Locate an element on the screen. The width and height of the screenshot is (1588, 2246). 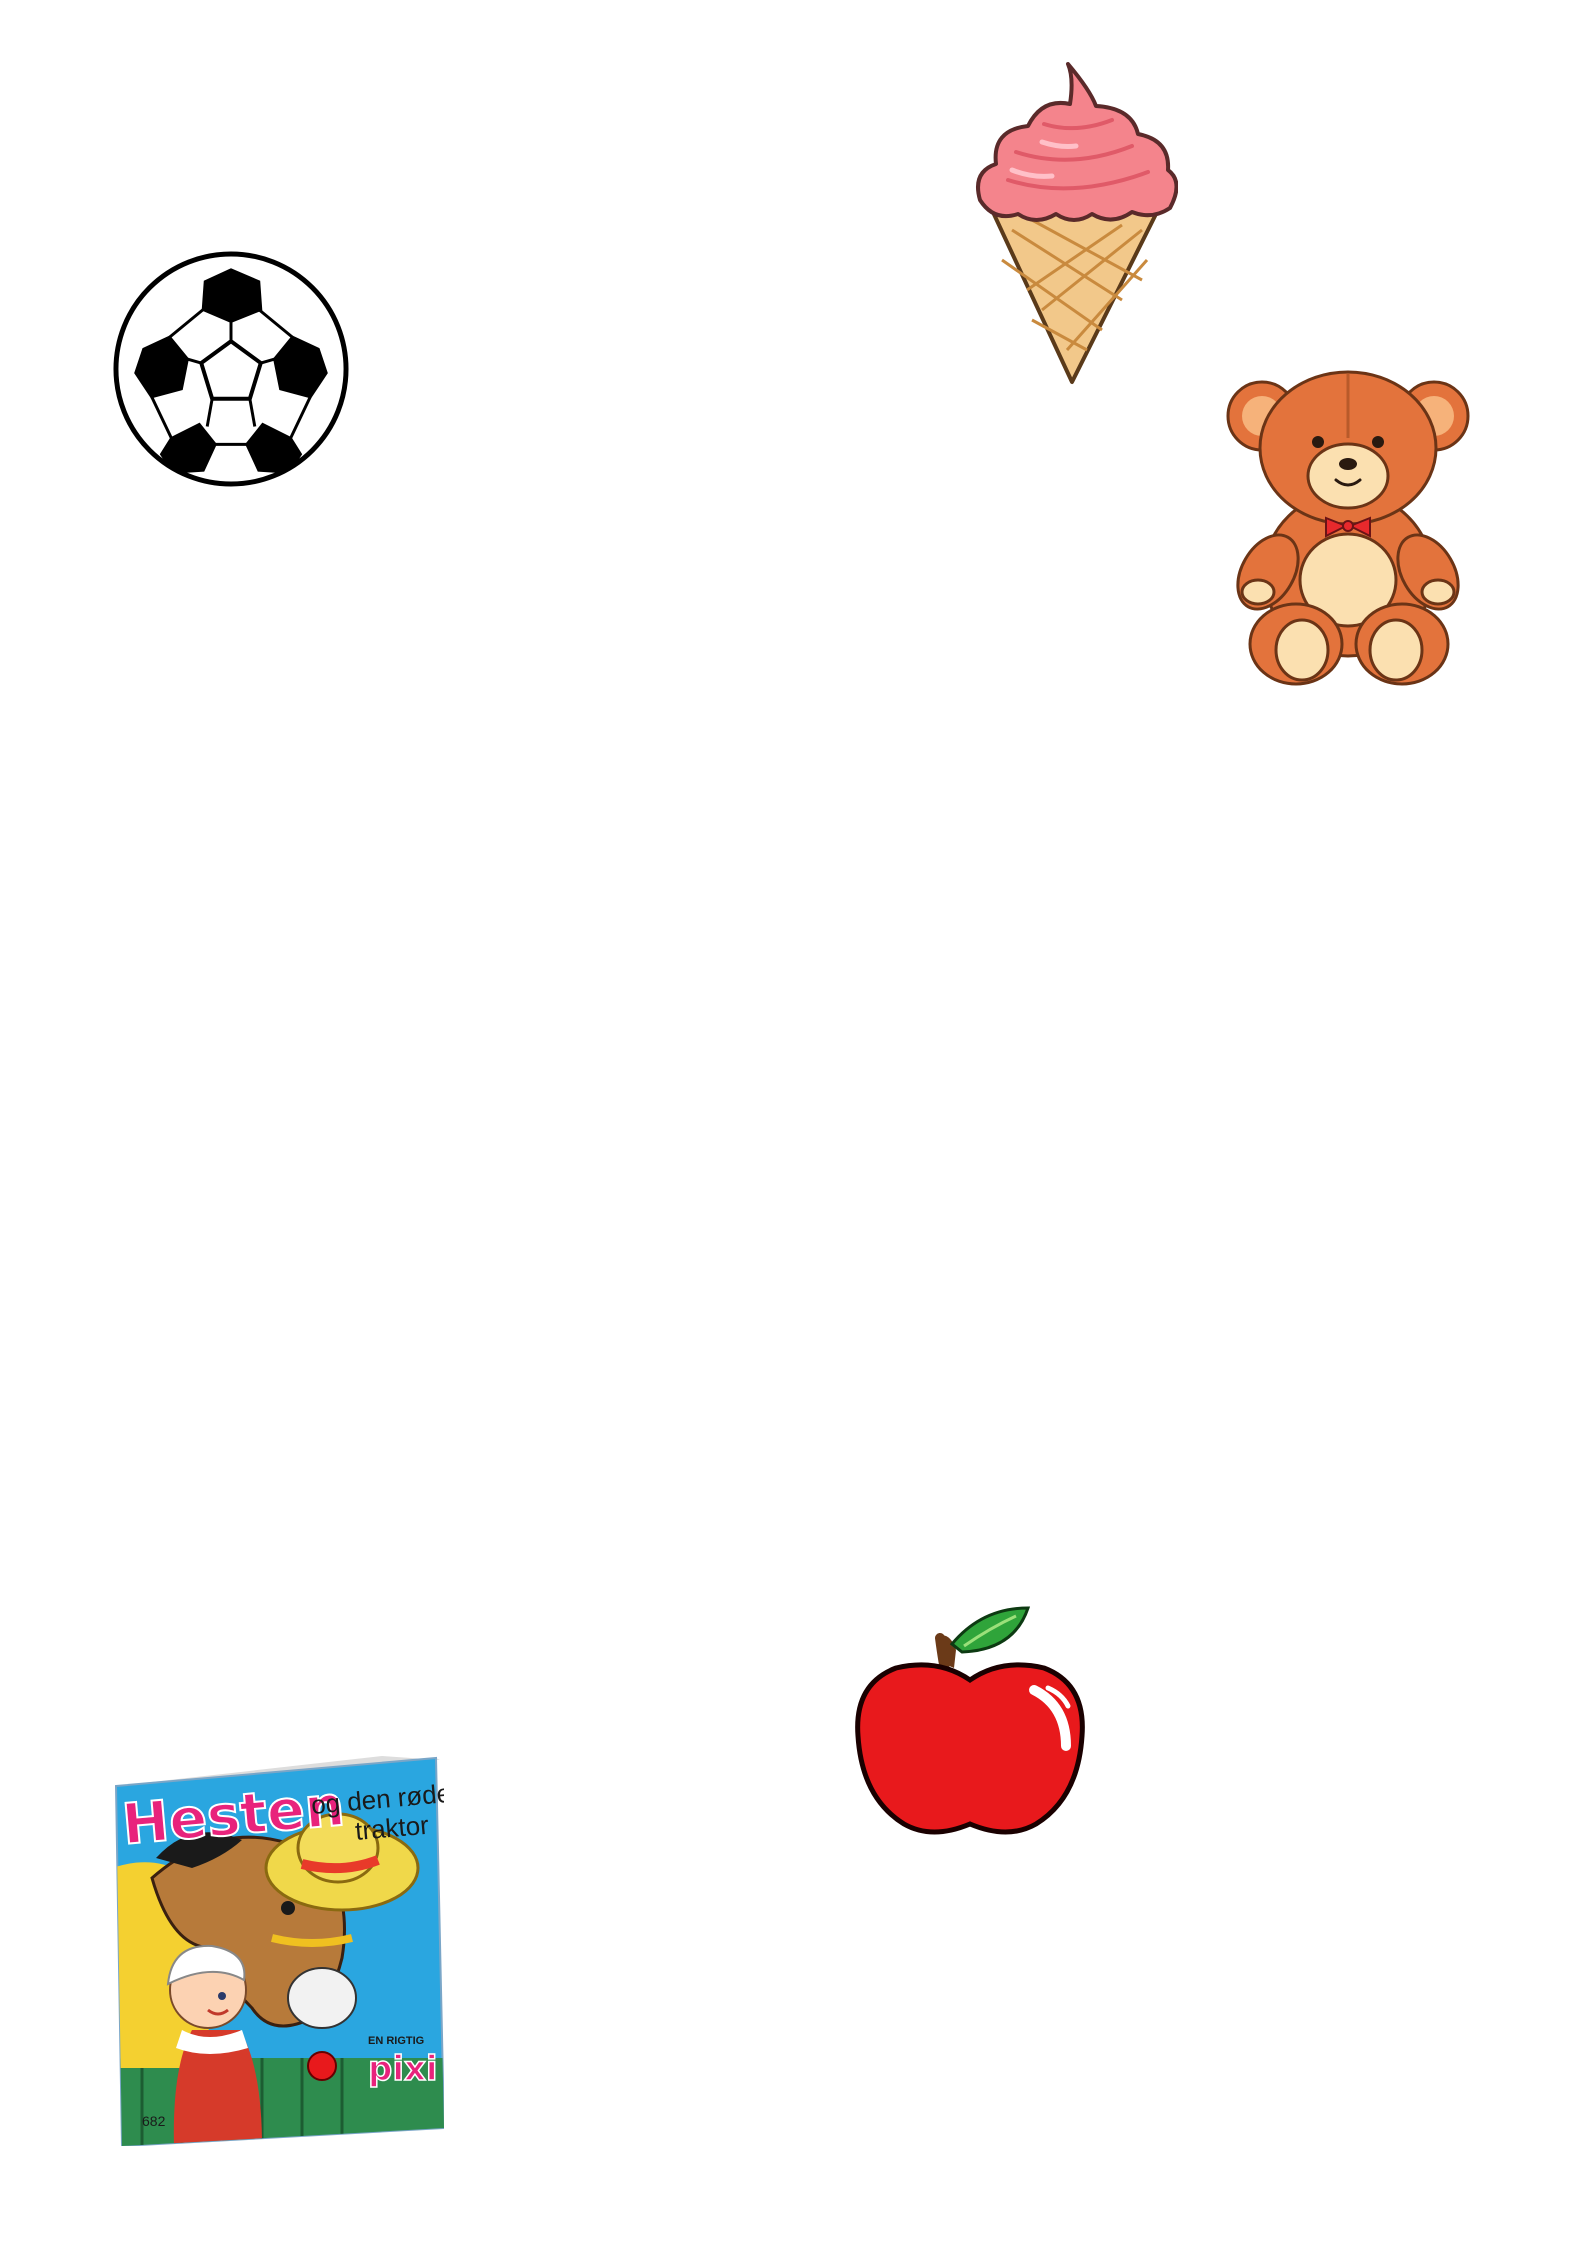
apple-icon is located at coordinates (970, 1720).